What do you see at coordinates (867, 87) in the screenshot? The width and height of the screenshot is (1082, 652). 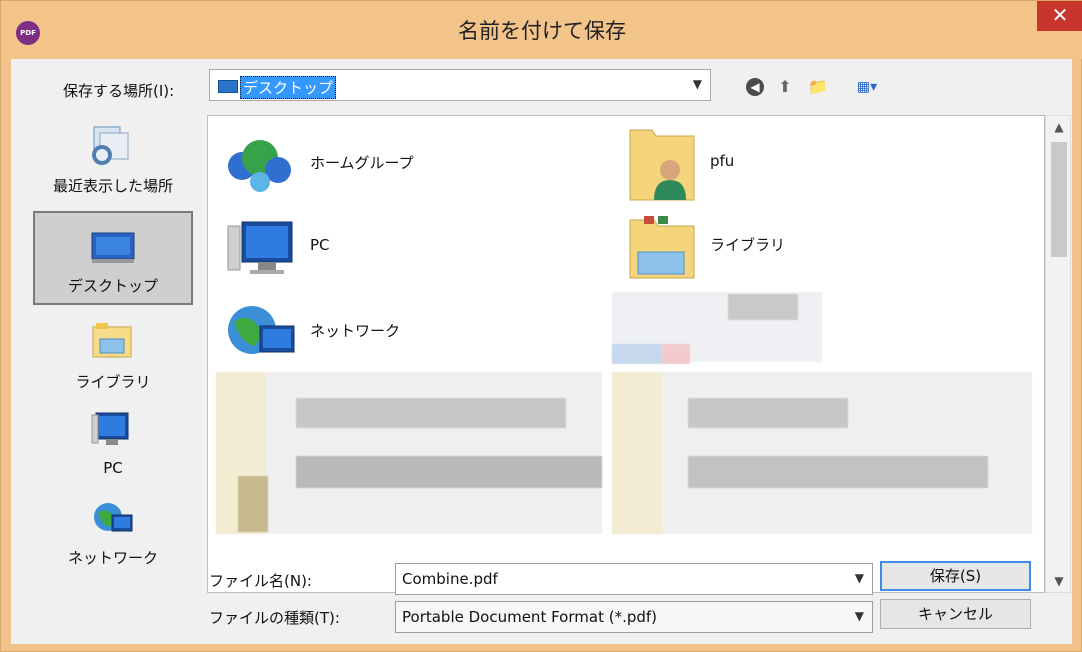 I see `view-menu-icon: ▦▾` at bounding box center [867, 87].